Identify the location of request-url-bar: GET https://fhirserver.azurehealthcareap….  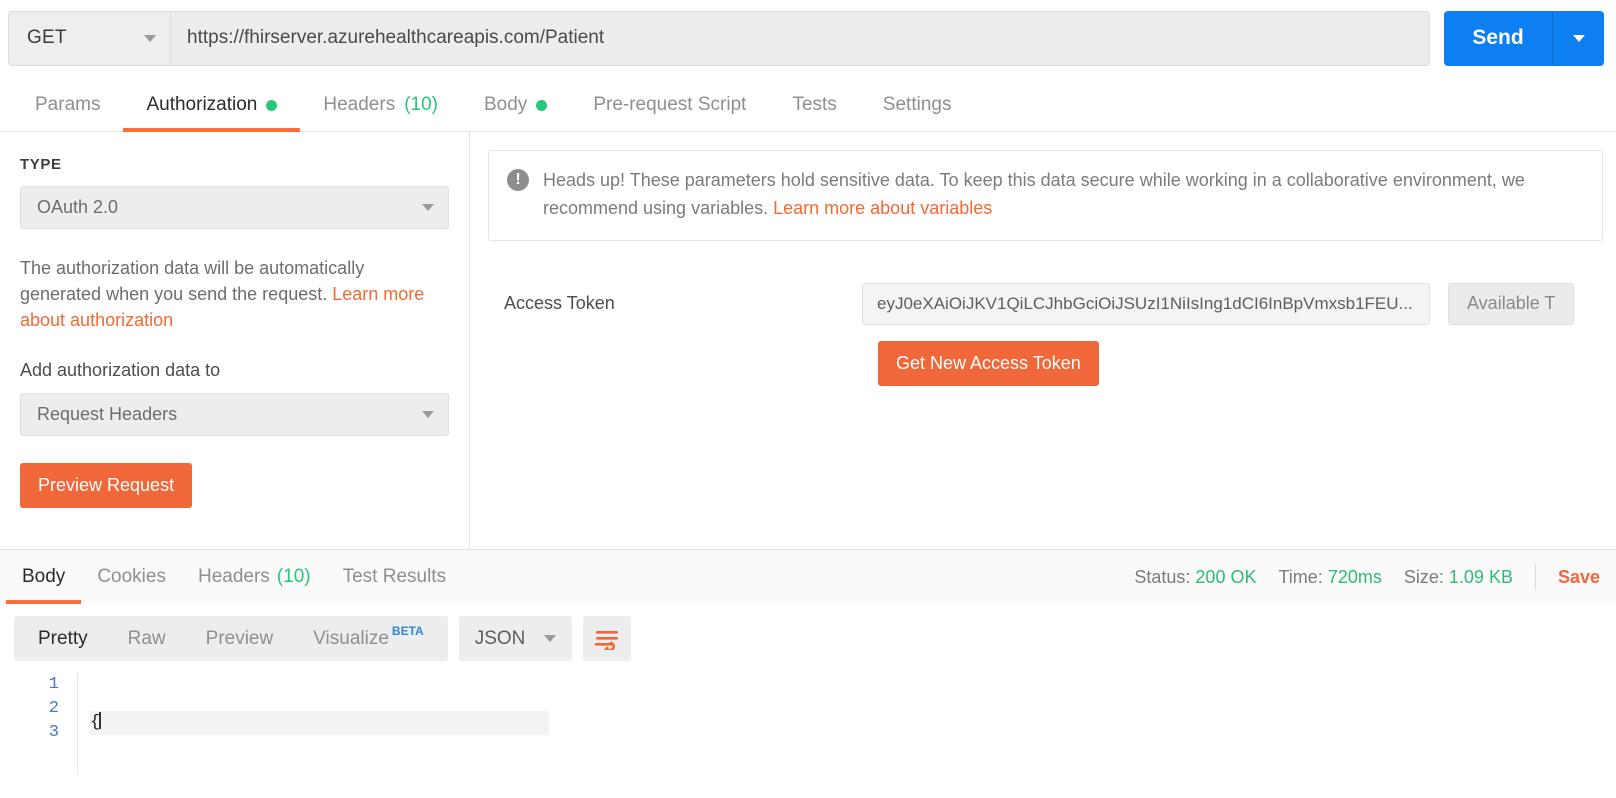
(808, 39).